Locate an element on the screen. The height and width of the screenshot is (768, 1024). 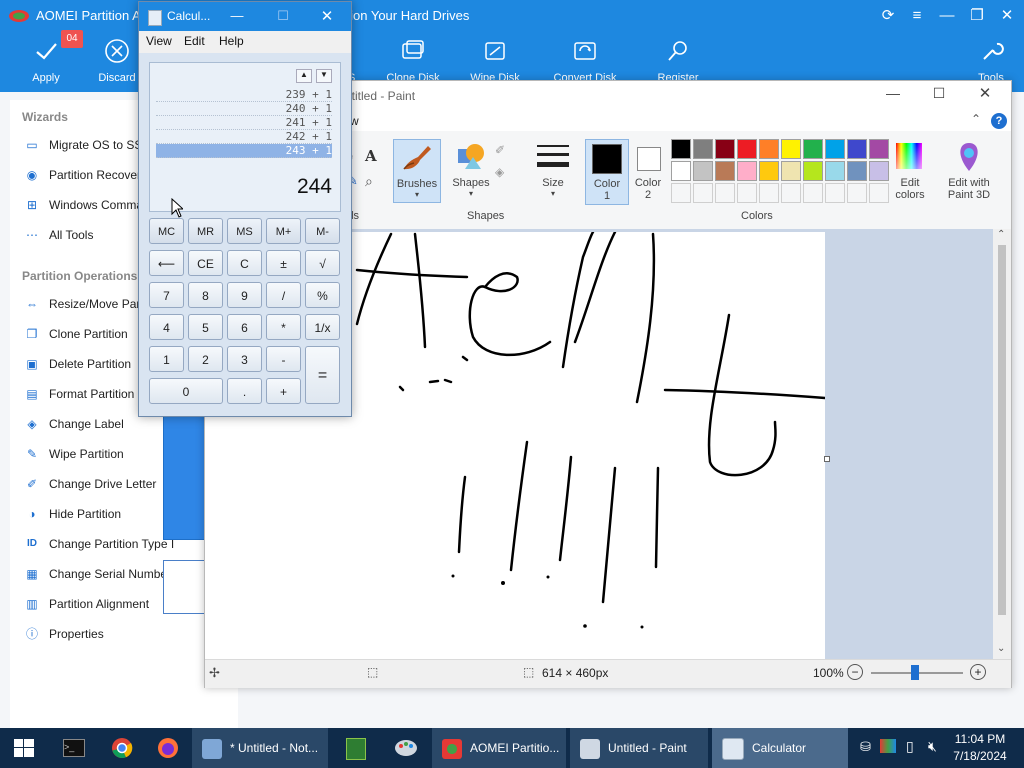
negate-button: ± is located at coordinates (283, 263).